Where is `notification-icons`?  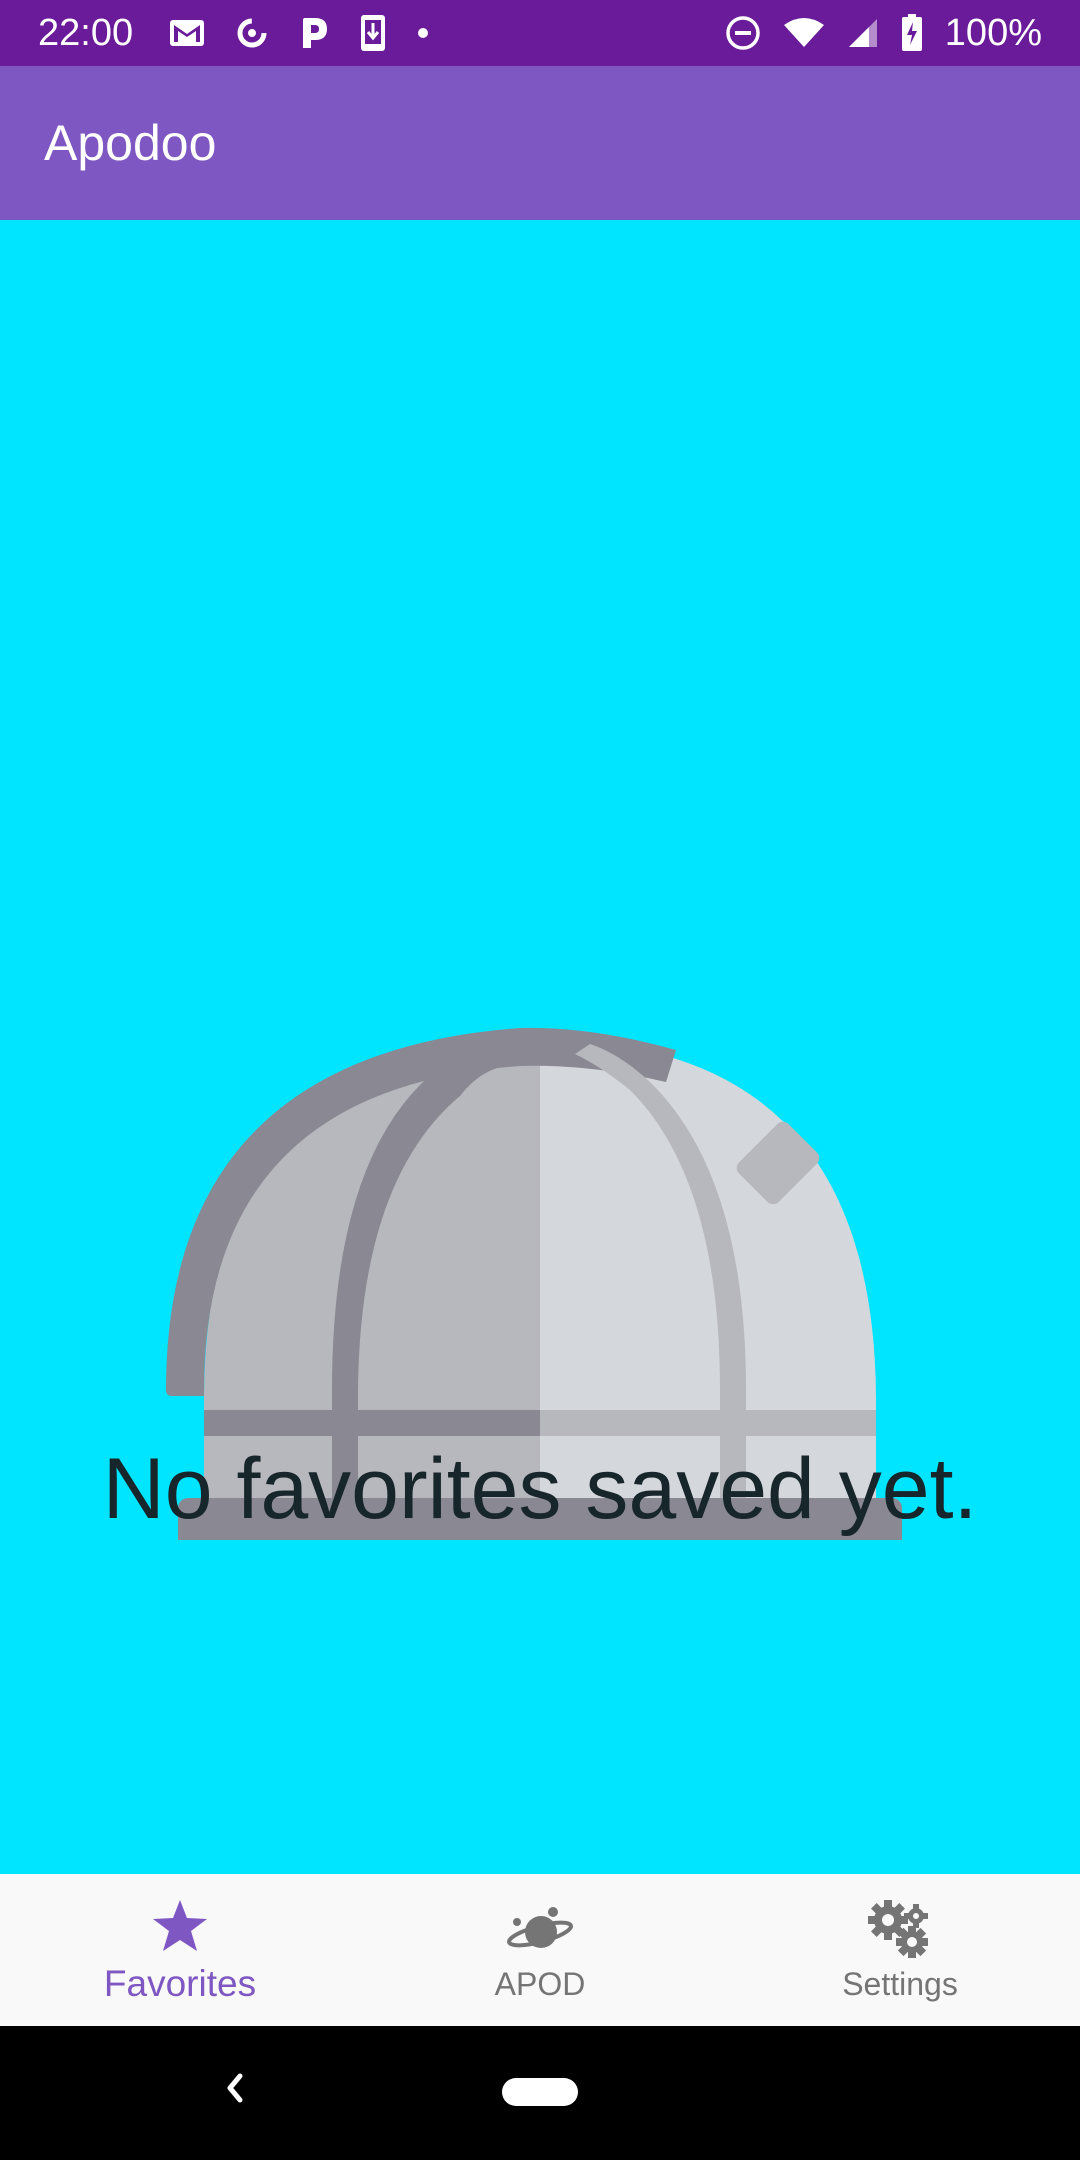 notification-icons is located at coordinates (299, 33).